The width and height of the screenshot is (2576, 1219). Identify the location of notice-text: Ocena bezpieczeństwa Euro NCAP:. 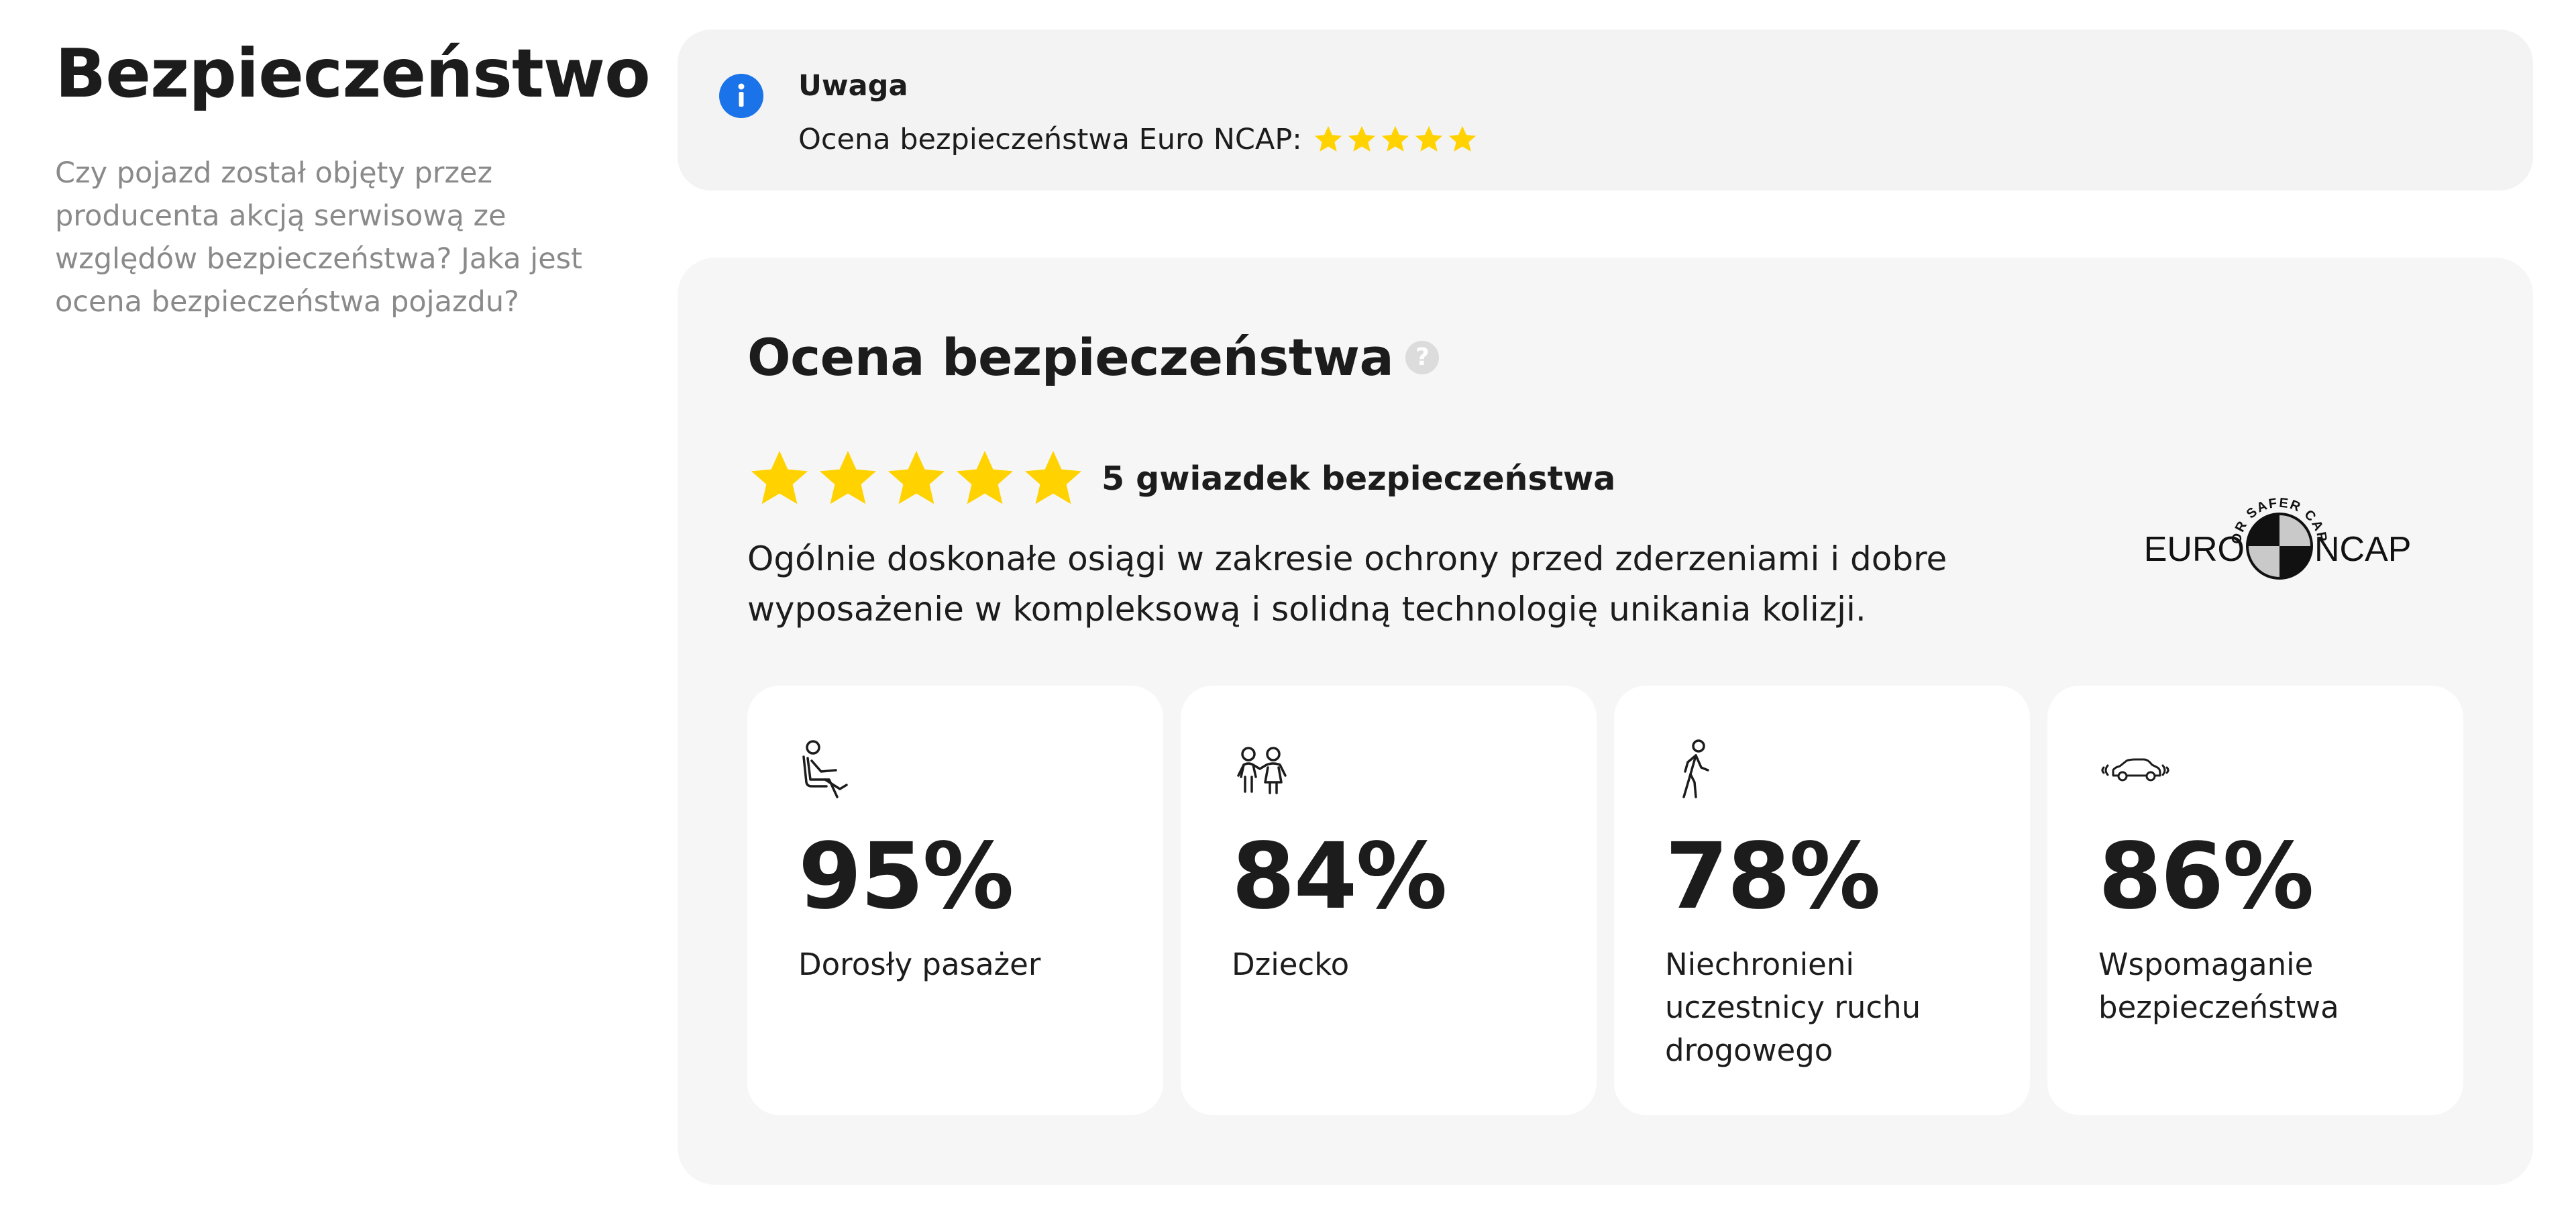
(1050, 139).